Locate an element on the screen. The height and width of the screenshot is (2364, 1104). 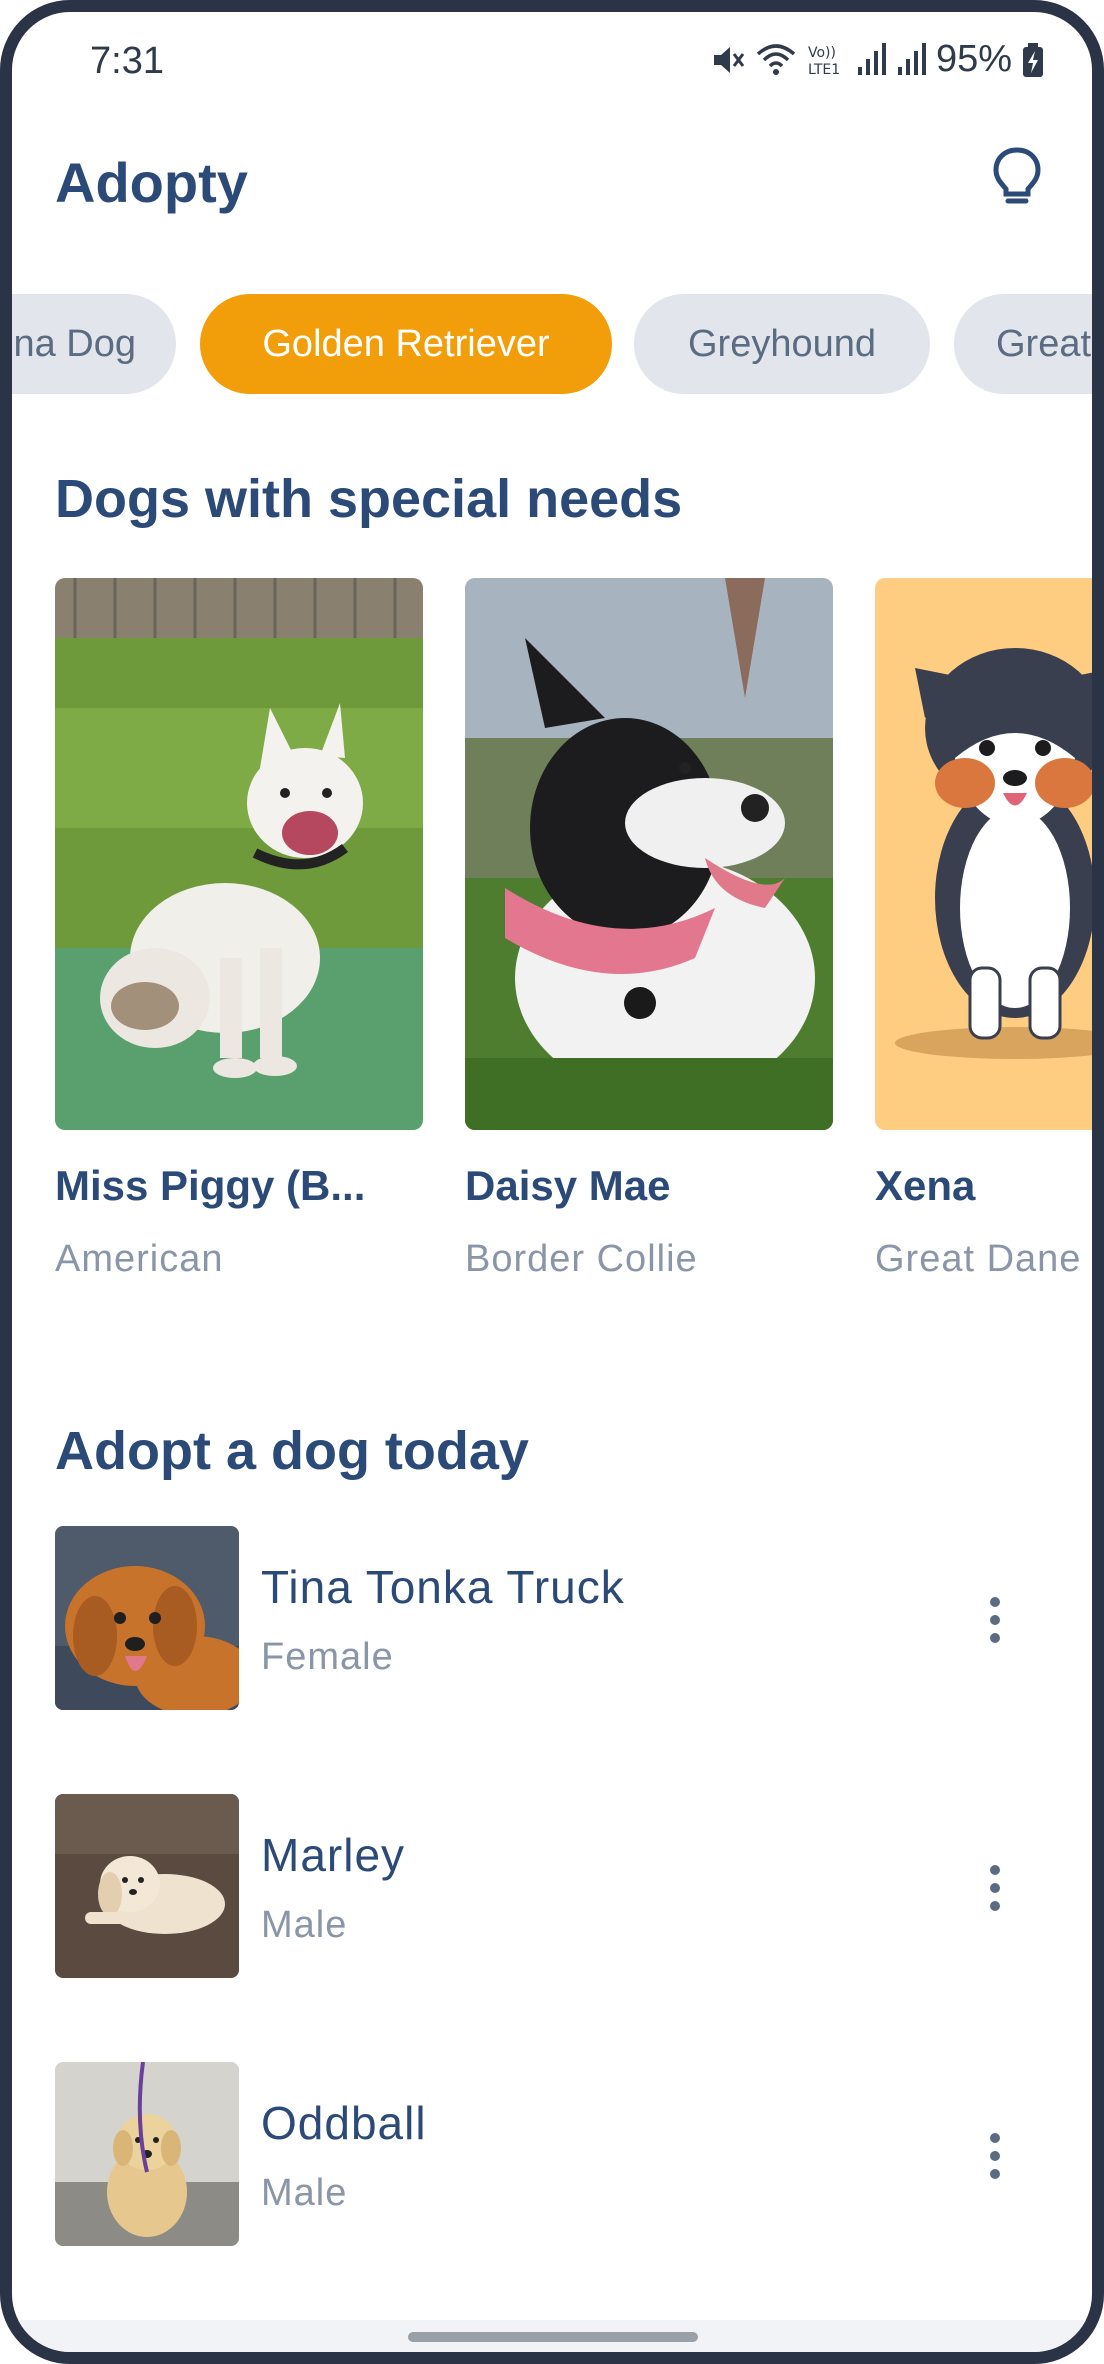
list-item: Oddball Male is located at coordinates (555, 2155).